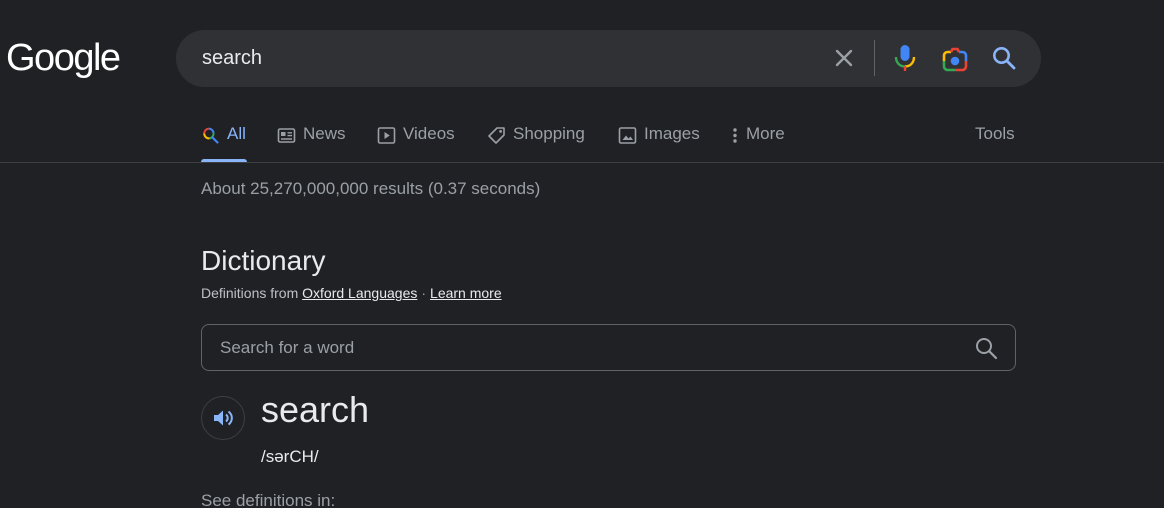 This screenshot has width=1164, height=508. I want to click on image-icon, so click(627, 135).